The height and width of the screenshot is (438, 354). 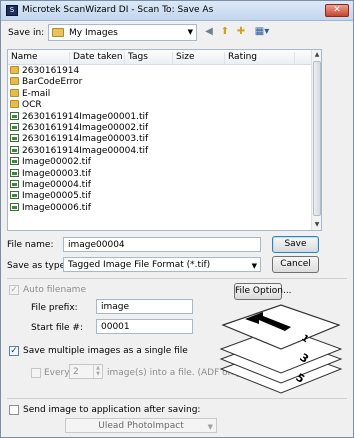 I want to click on list-item-label: Image00003.tif, so click(x=56, y=173).